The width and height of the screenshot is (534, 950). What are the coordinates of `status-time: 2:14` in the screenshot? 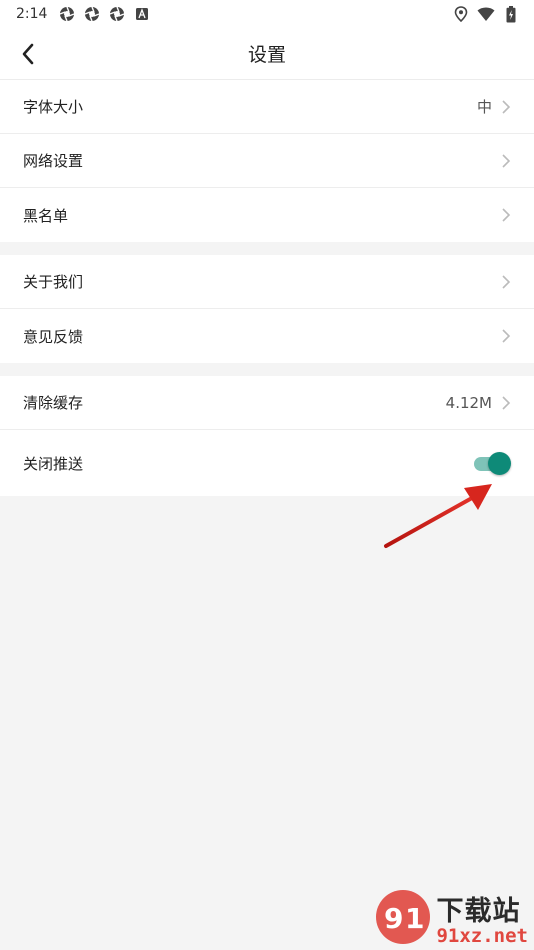 It's located at (32, 14).